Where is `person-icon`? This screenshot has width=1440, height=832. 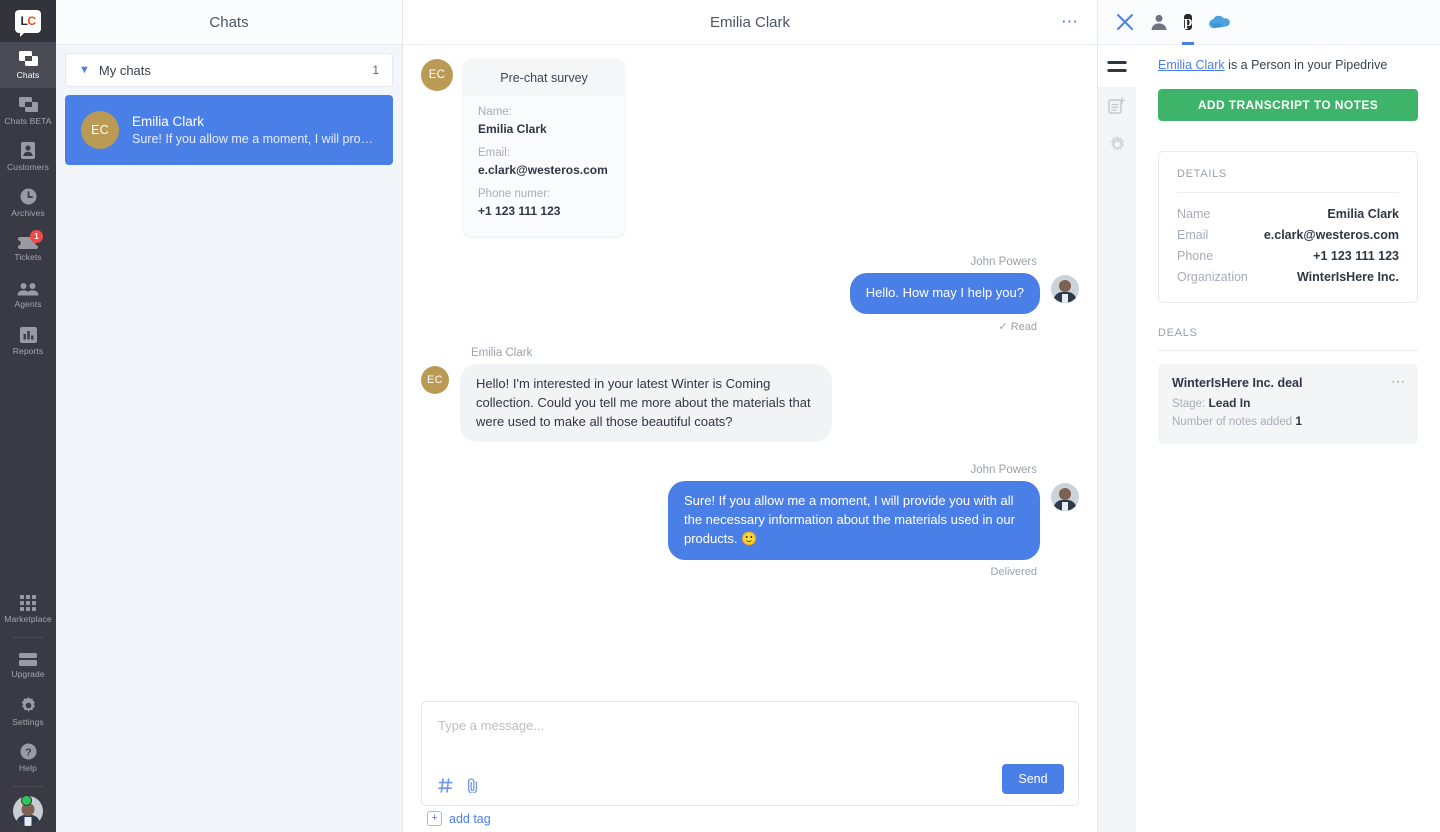
person-icon is located at coordinates (1159, 22).